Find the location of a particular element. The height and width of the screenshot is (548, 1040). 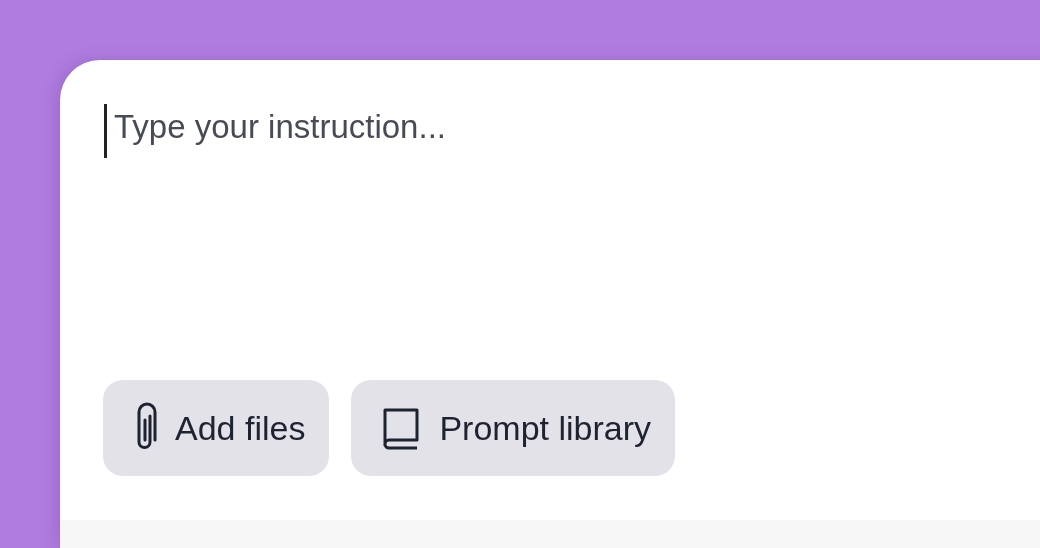

add-files-button: Add files is located at coordinates (216, 428).